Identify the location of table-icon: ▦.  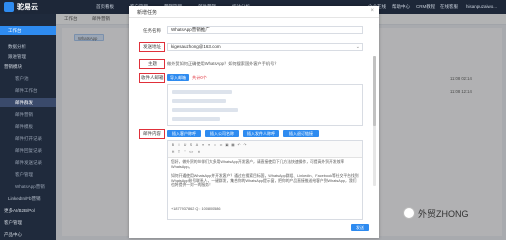
(233, 145).